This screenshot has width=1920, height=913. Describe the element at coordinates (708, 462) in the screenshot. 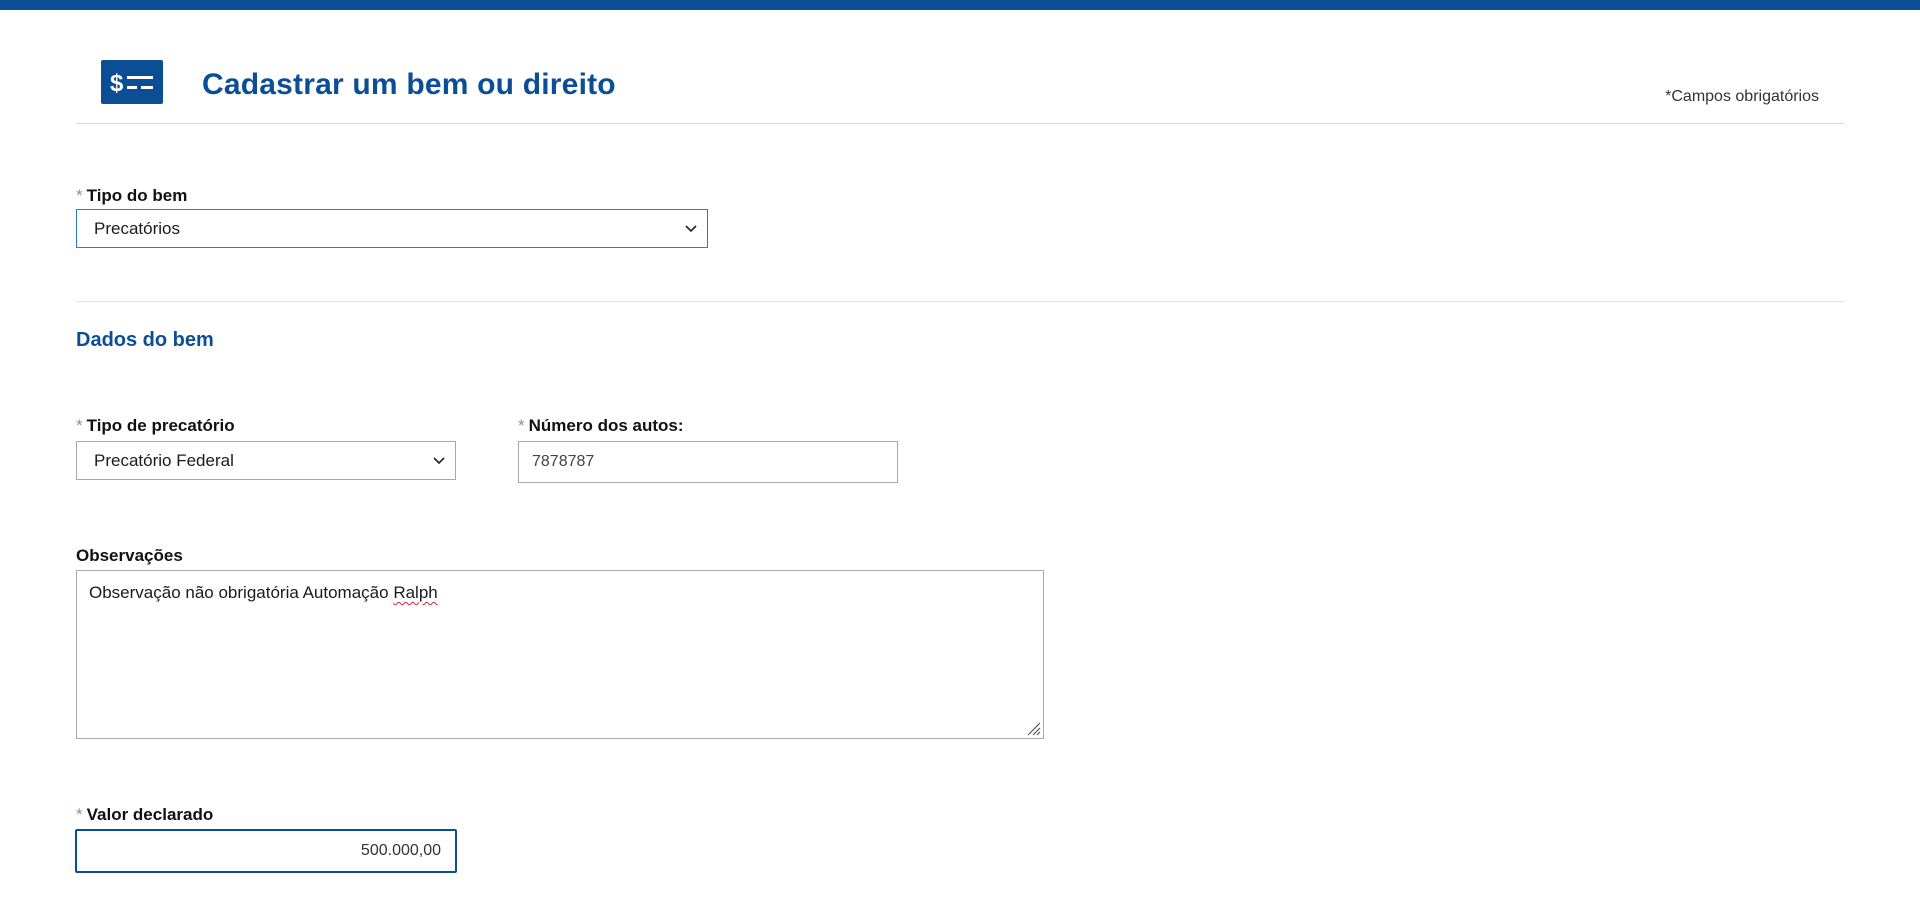

I see `numero-autos-input: 7878787` at that location.